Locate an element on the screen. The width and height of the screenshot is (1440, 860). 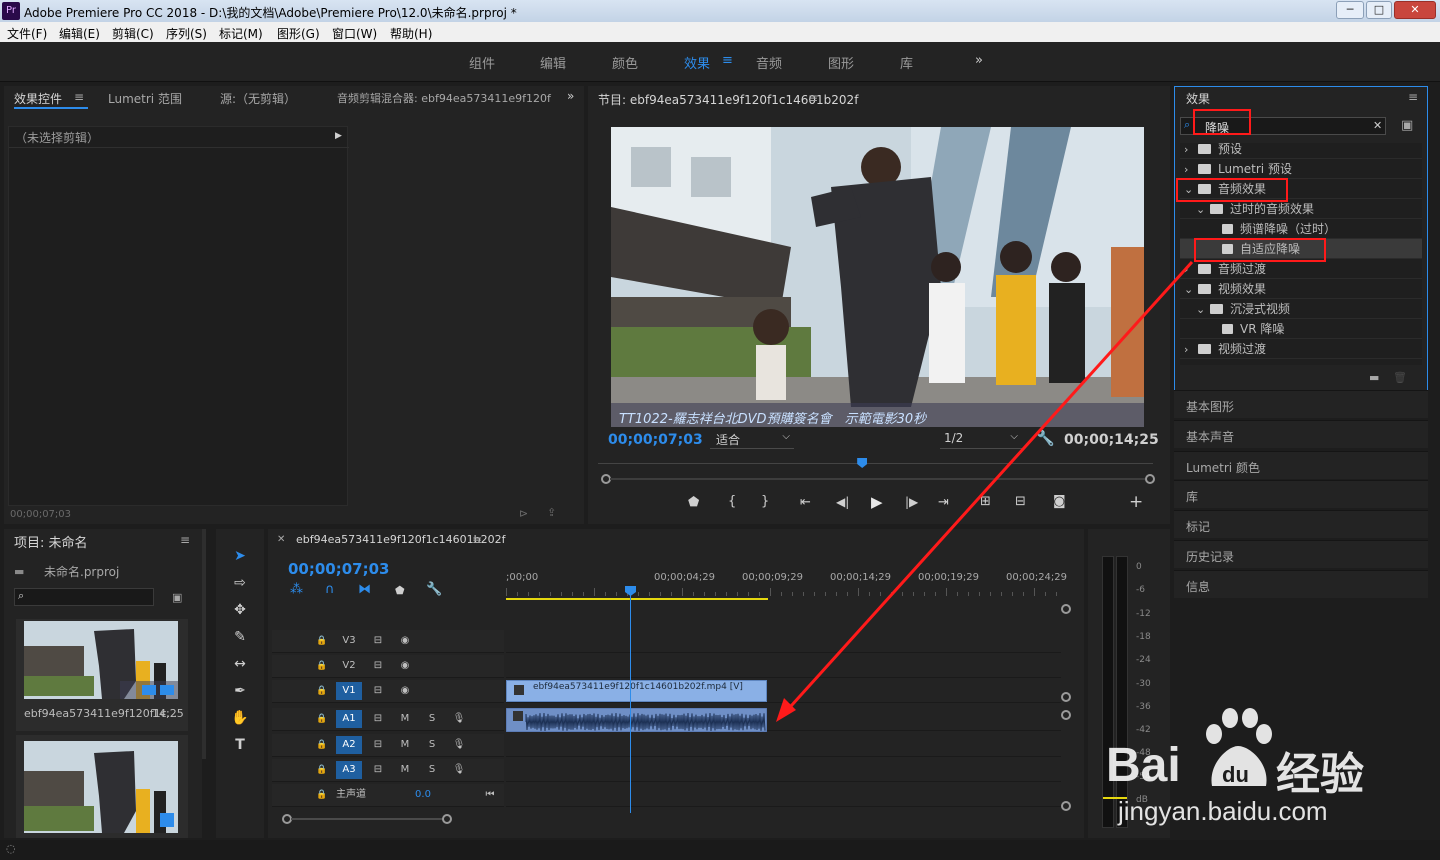
effects-item-6: › 音频过渡 is located at coordinates (1301, 269).